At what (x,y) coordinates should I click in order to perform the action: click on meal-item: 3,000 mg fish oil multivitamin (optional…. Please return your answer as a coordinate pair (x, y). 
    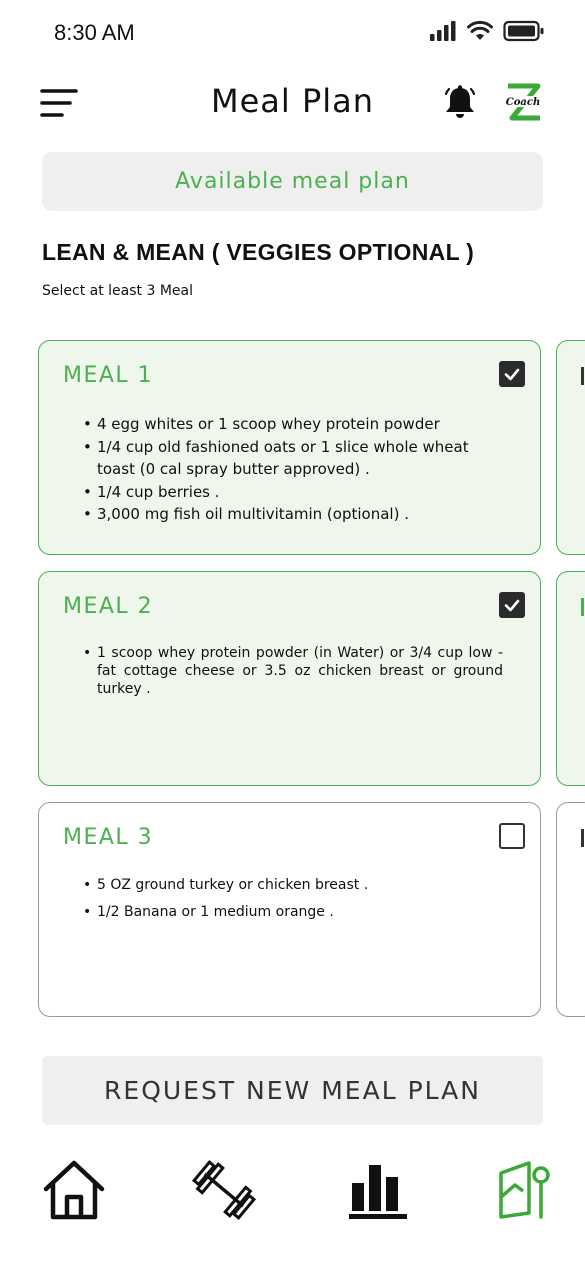
    Looking at the image, I should click on (293, 514).